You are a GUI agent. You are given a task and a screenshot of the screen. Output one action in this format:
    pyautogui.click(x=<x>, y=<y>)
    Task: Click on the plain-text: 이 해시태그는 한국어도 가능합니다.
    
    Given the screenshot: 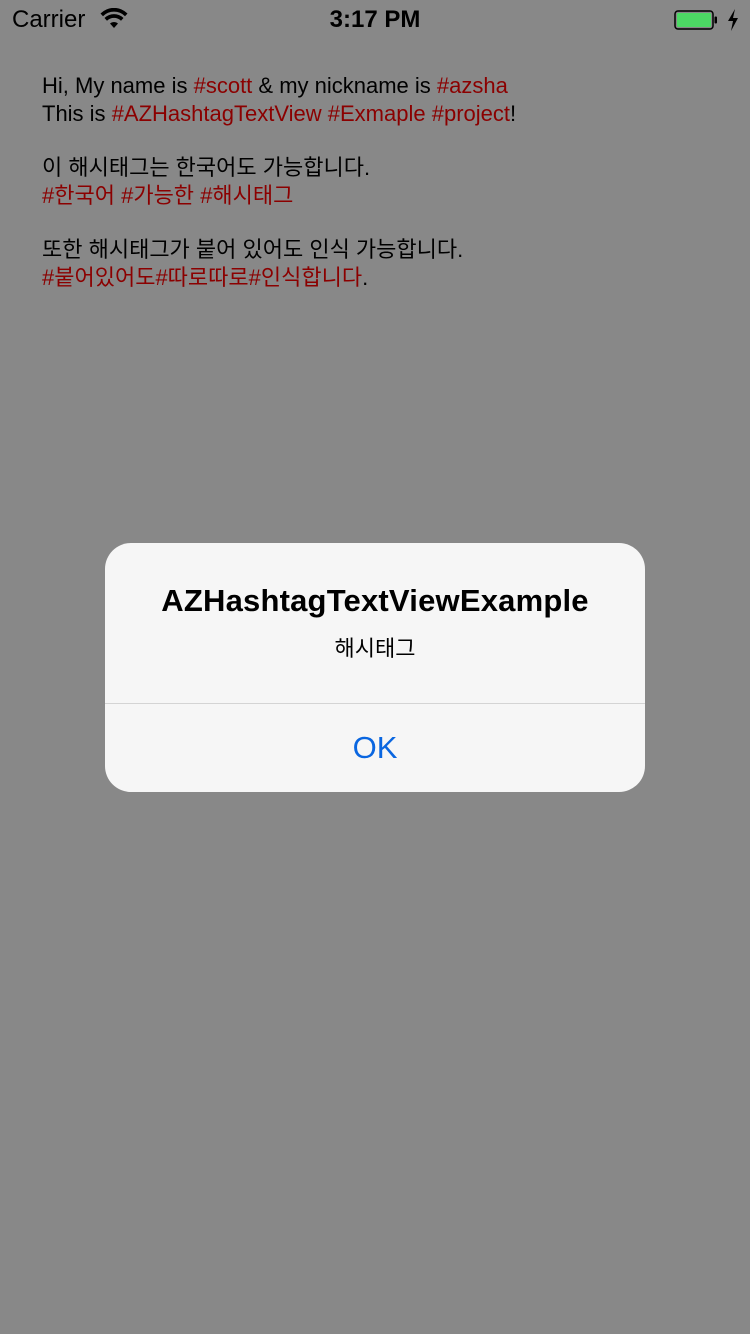 What is the action you would take?
    pyautogui.click(x=206, y=167)
    